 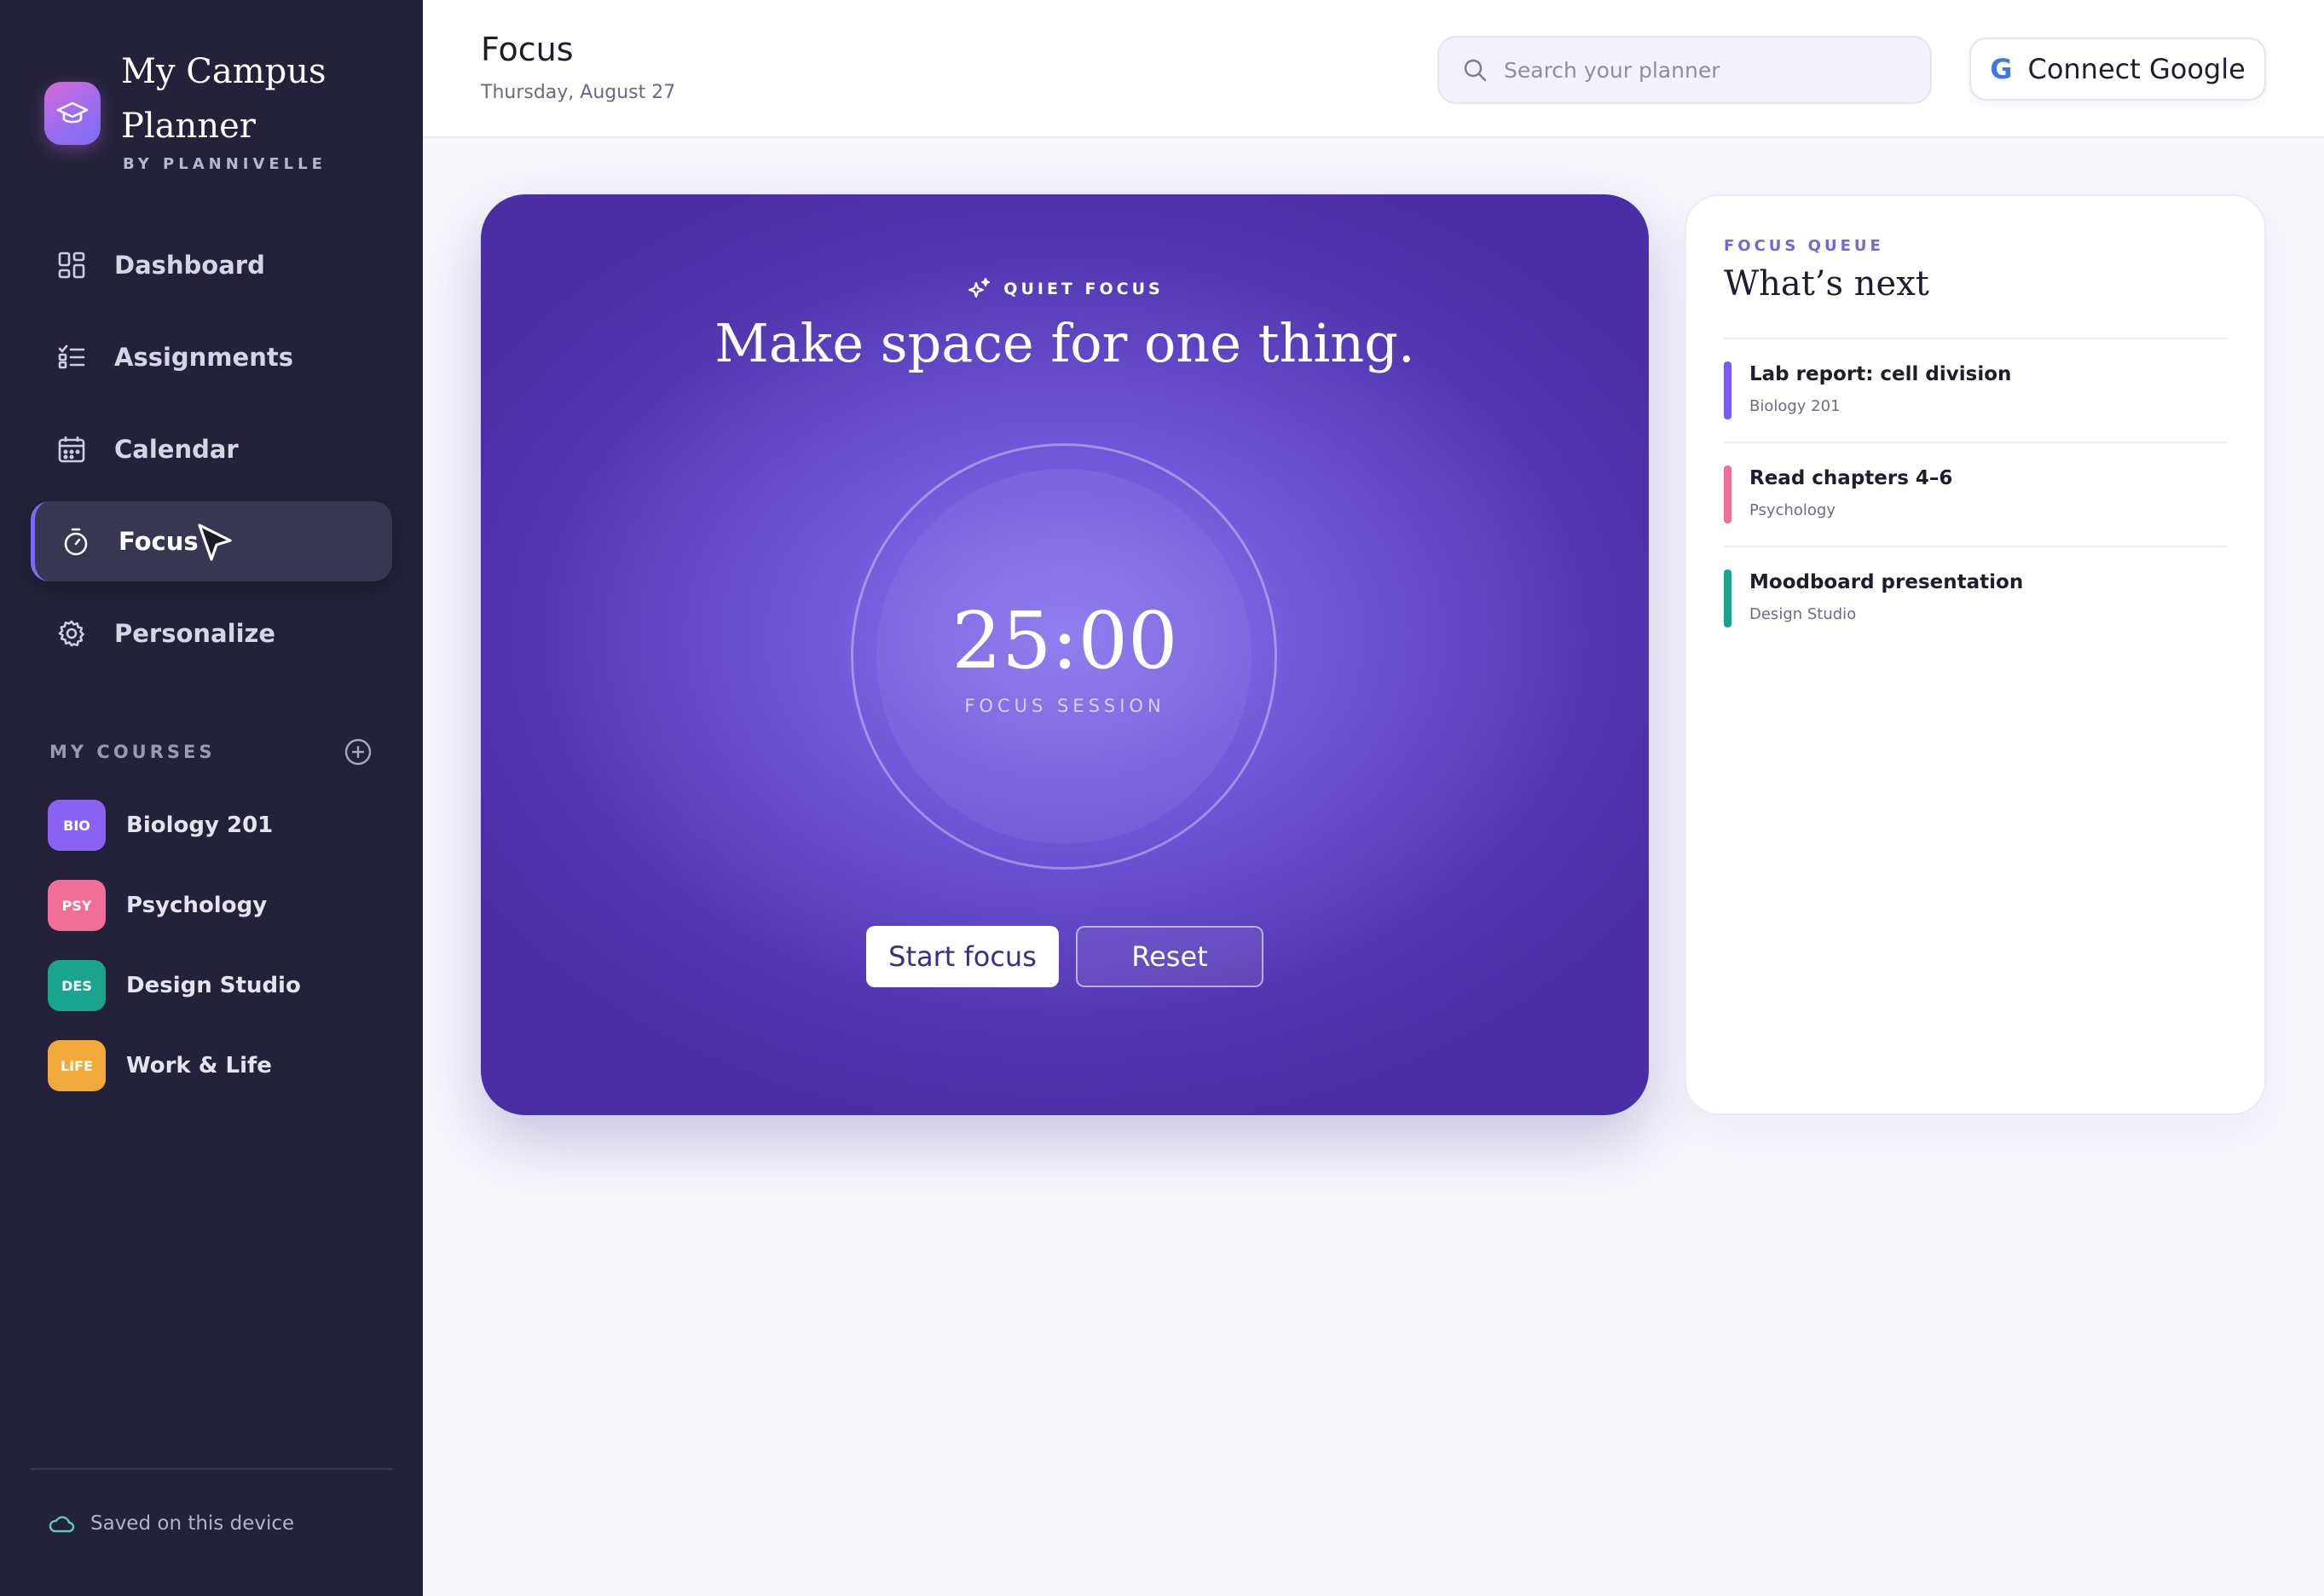 I want to click on session-label: FOCUS SESSION, so click(x=1064, y=706).